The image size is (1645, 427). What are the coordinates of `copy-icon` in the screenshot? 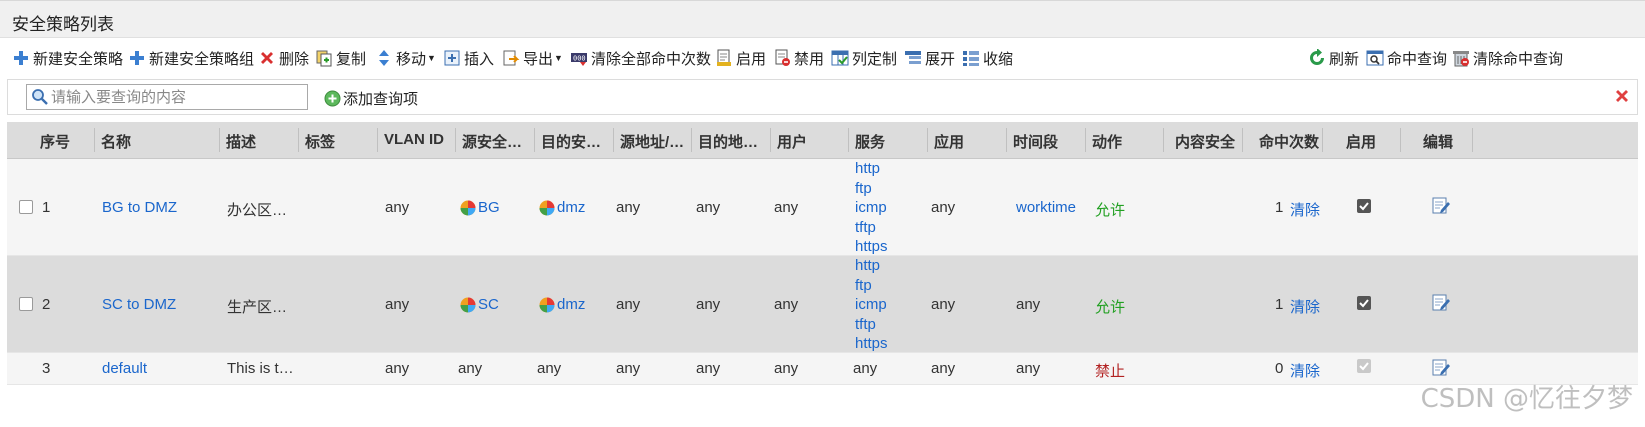 It's located at (324, 58).